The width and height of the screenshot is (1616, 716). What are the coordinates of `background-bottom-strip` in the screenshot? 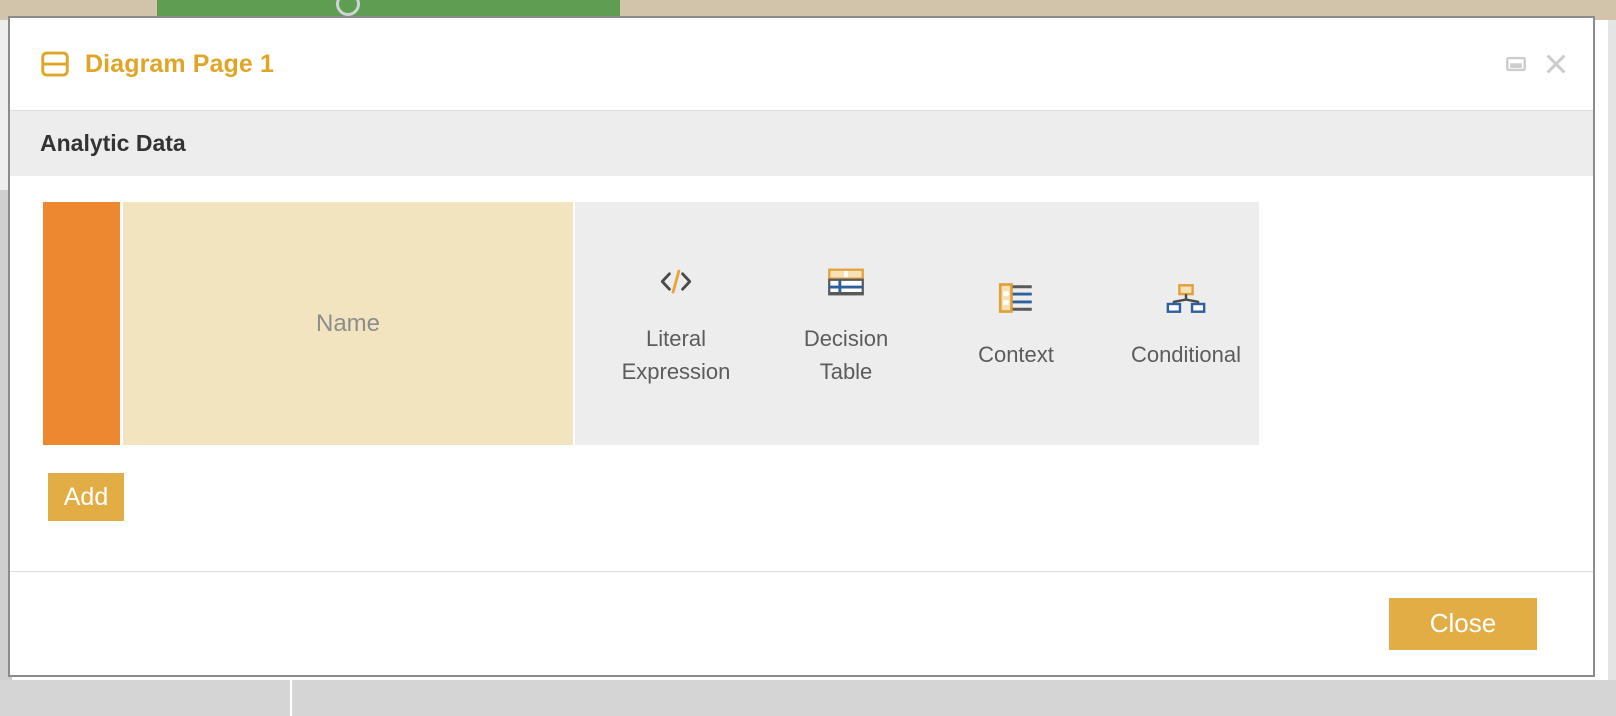 It's located at (808, 698).